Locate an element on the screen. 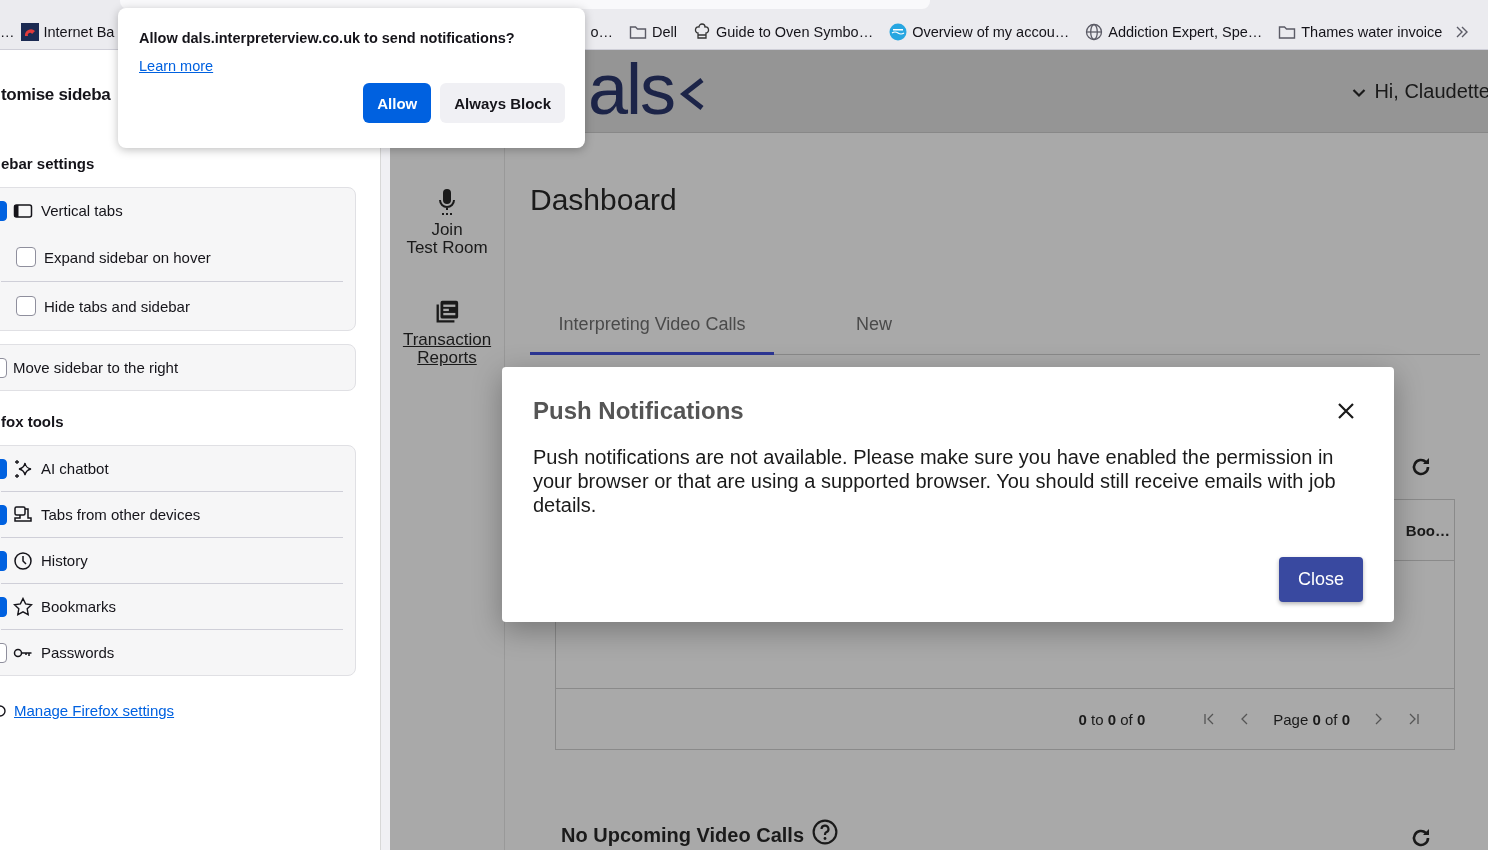 The image size is (1488, 850). modal-message: Push notifications are not available. Please make sure you have enabled the permission in your browser or that are using a supported browser. You should still receive emails with job details. is located at coordinates (935, 481).